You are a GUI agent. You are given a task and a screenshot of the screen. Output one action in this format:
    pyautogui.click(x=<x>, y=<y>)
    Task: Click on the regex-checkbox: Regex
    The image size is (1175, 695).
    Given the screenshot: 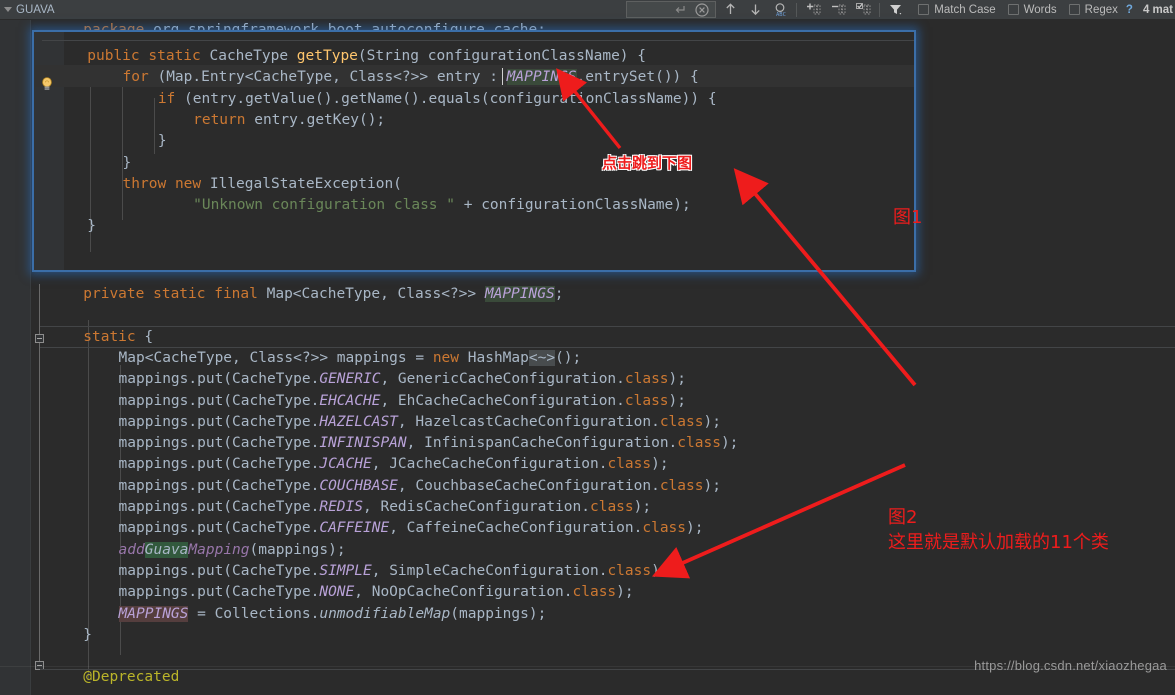 What is the action you would take?
    pyautogui.click(x=1093, y=9)
    